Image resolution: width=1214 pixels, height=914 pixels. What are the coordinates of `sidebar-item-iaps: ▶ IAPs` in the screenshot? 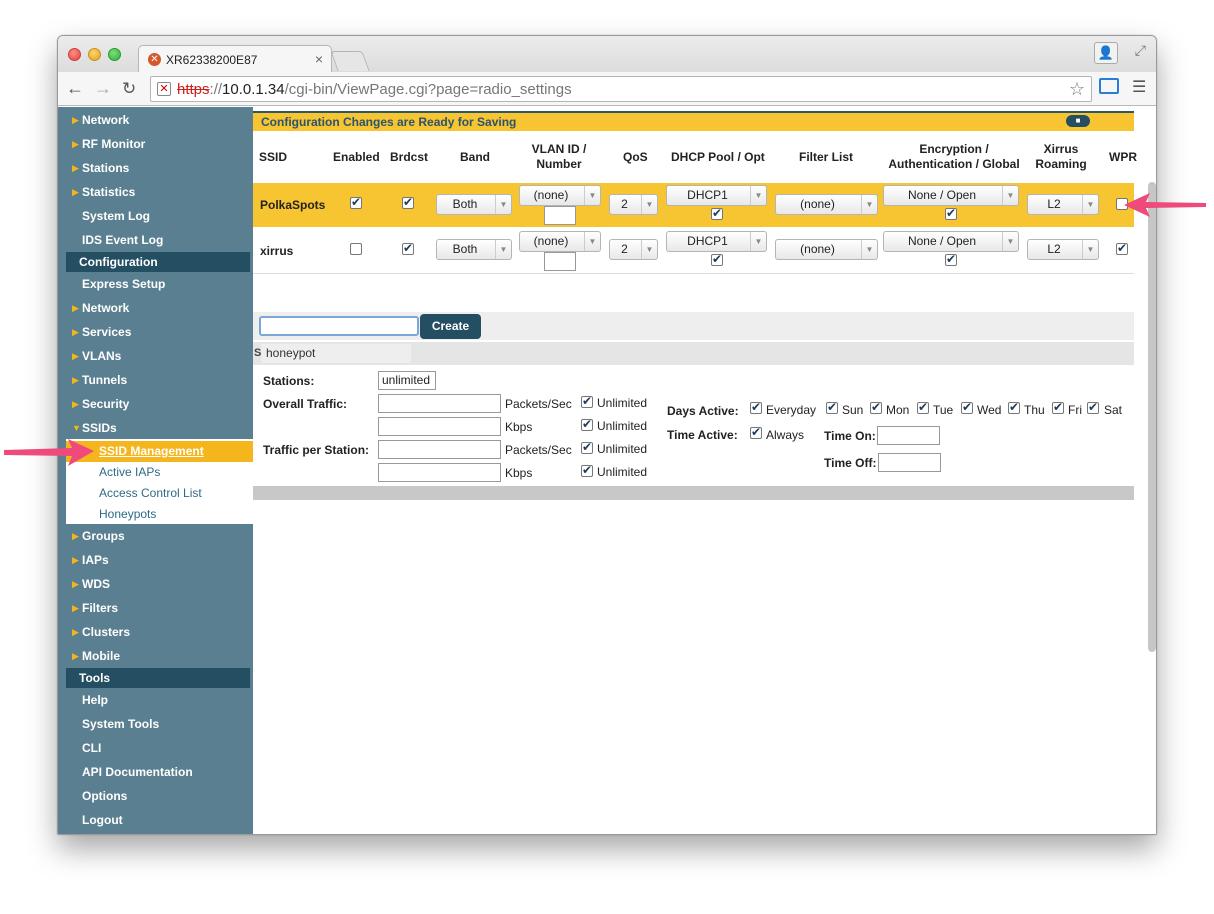 It's located at (156, 560).